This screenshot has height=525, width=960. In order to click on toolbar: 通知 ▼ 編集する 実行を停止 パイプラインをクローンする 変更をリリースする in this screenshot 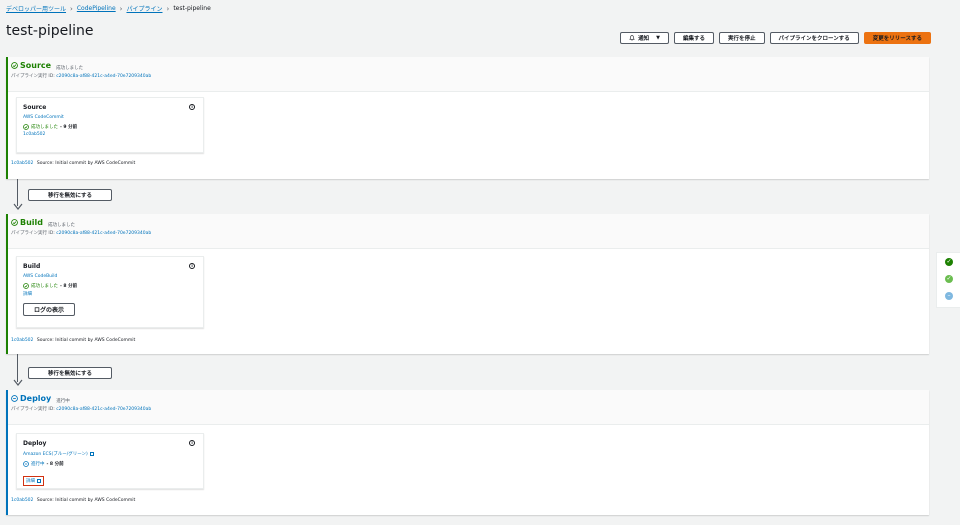, I will do `click(775, 38)`.